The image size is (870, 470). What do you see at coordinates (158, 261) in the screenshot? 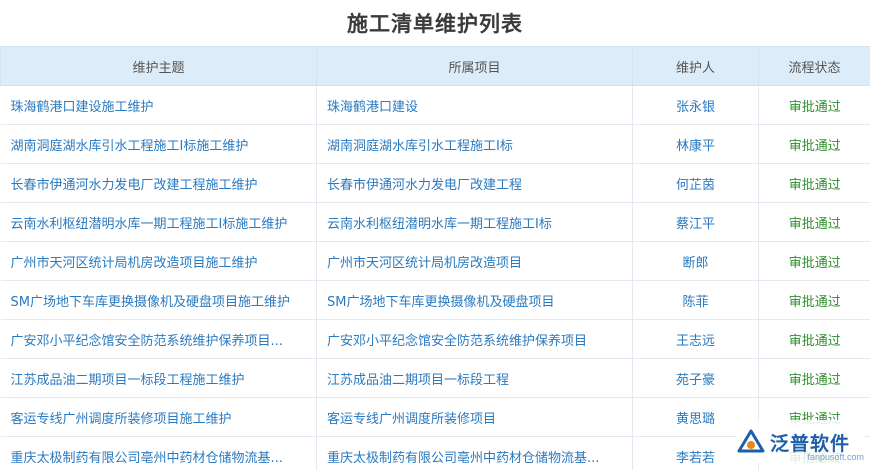
I see `cell-topic: 广州市天河区统计局机房改造项目施工维护` at bounding box center [158, 261].